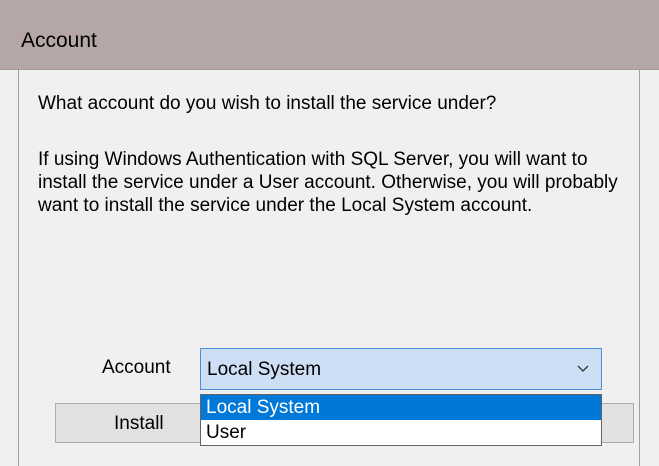  What do you see at coordinates (264, 369) in the screenshot?
I see `account-selected-value: Local System` at bounding box center [264, 369].